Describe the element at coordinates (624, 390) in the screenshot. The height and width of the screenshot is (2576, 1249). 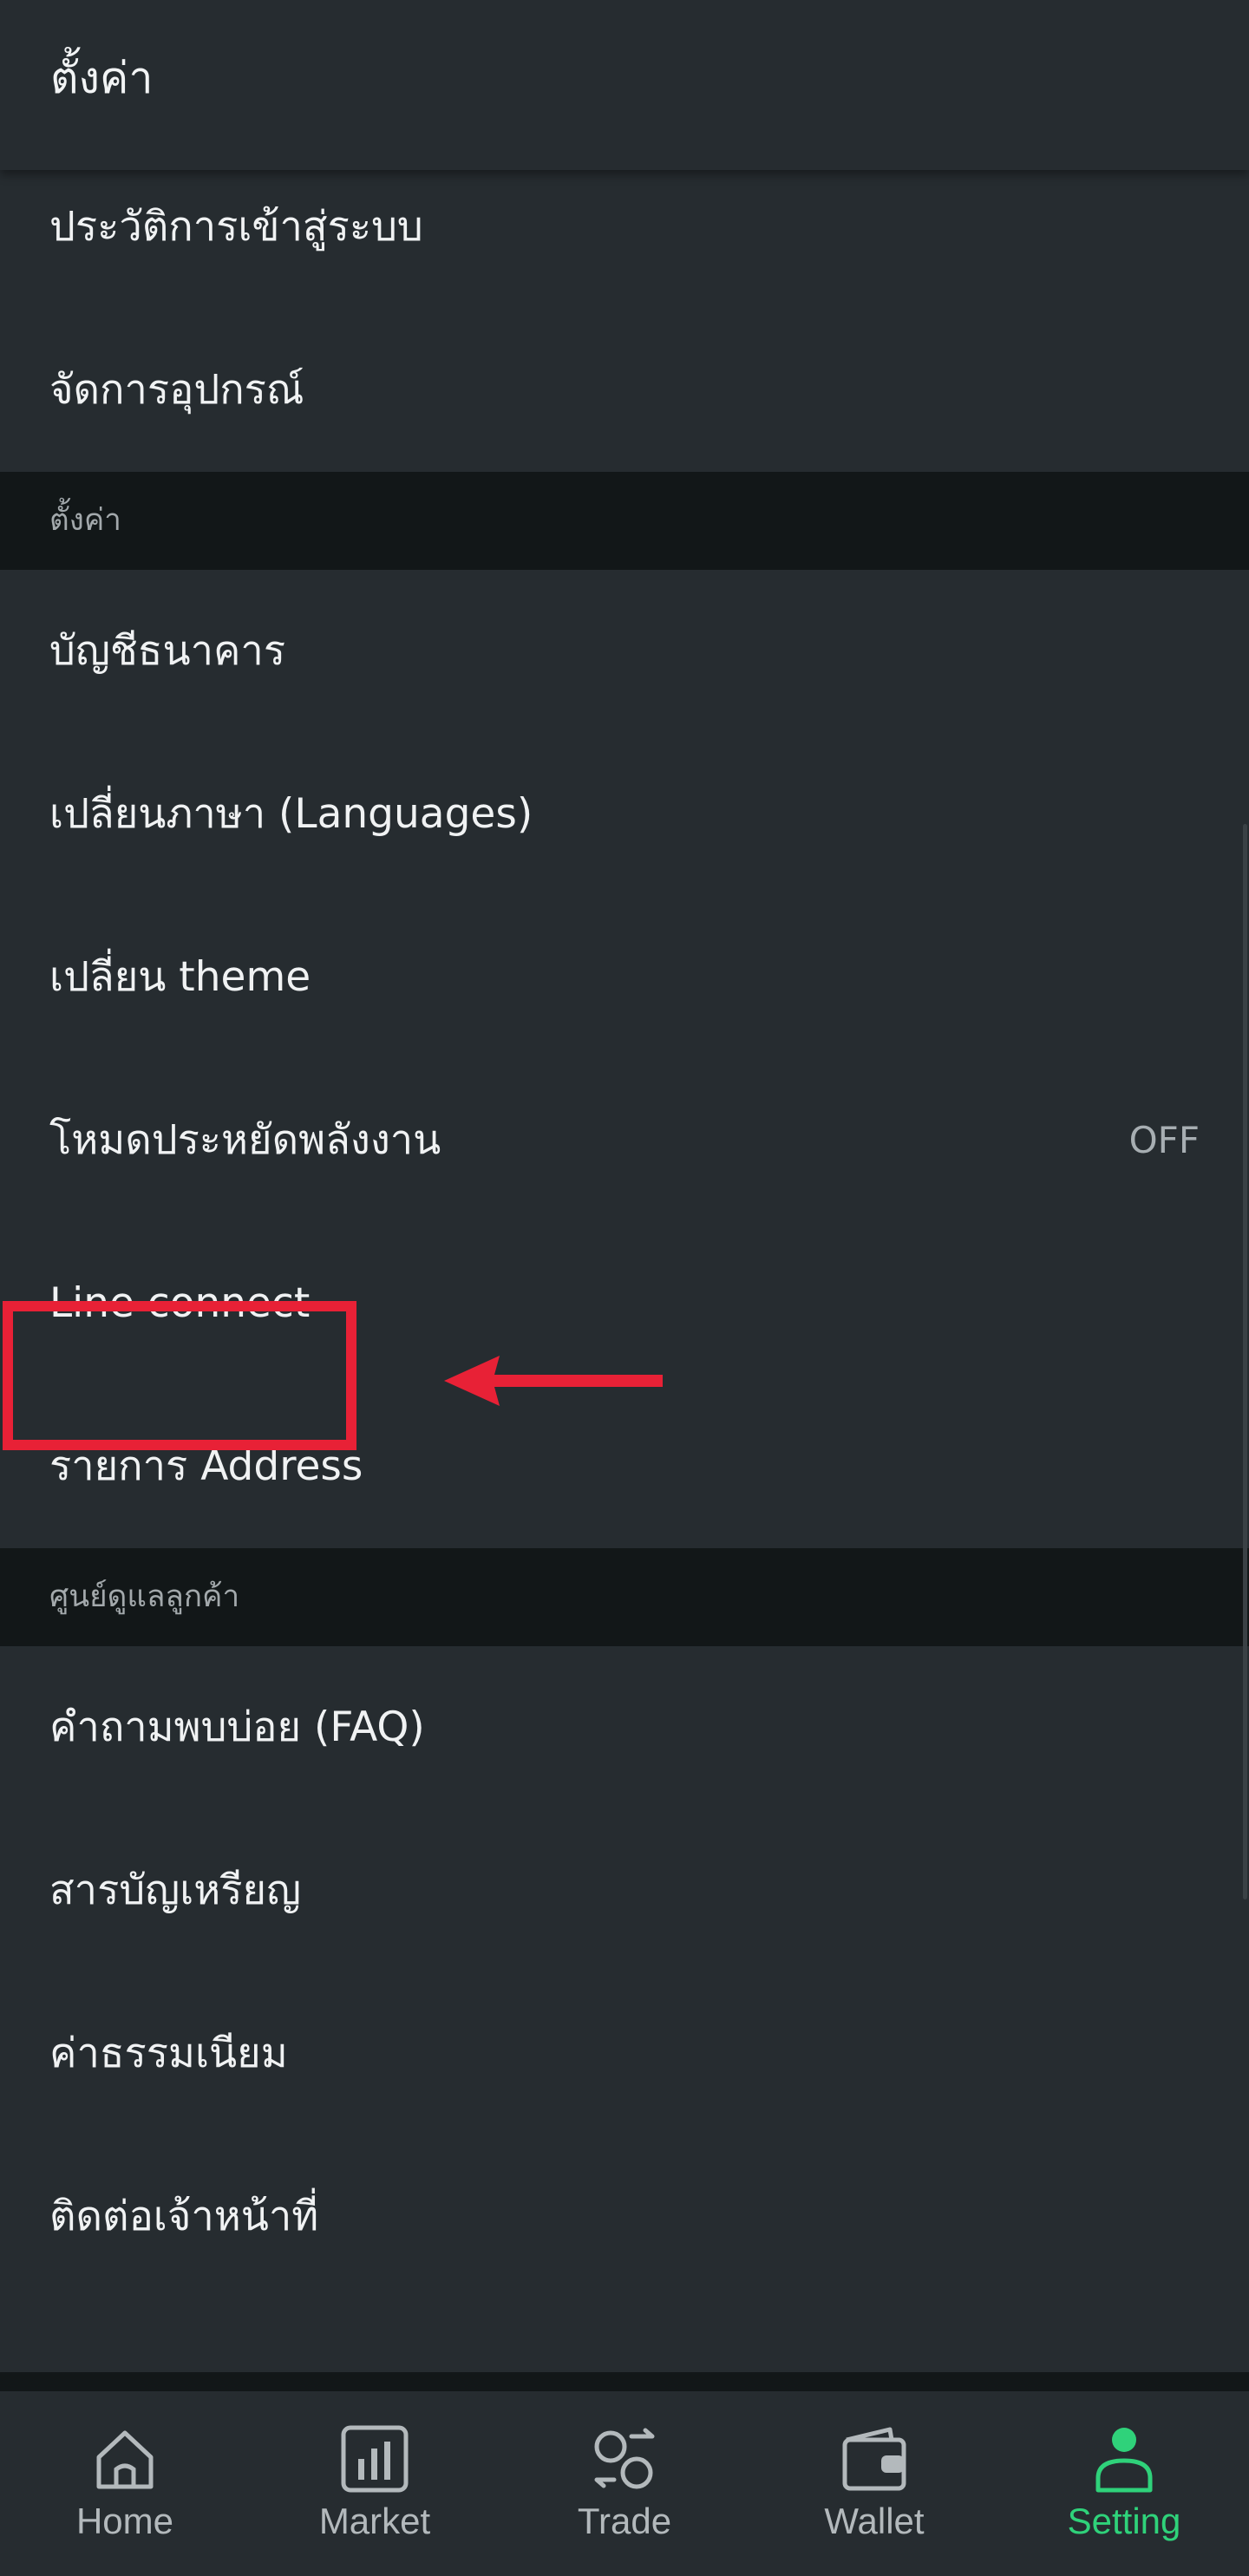
I see `menu-item-manage-devices: จัดการอุปกรณ์` at that location.